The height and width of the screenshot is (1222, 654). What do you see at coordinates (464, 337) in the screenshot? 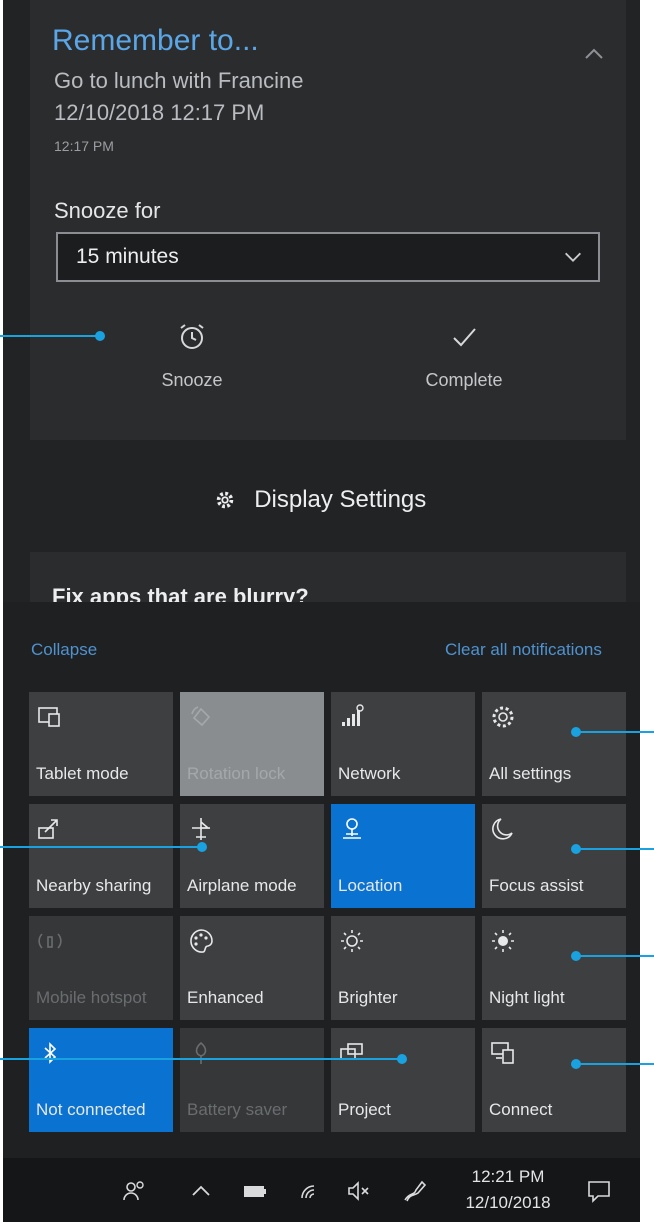
I see `checkmark-icon` at bounding box center [464, 337].